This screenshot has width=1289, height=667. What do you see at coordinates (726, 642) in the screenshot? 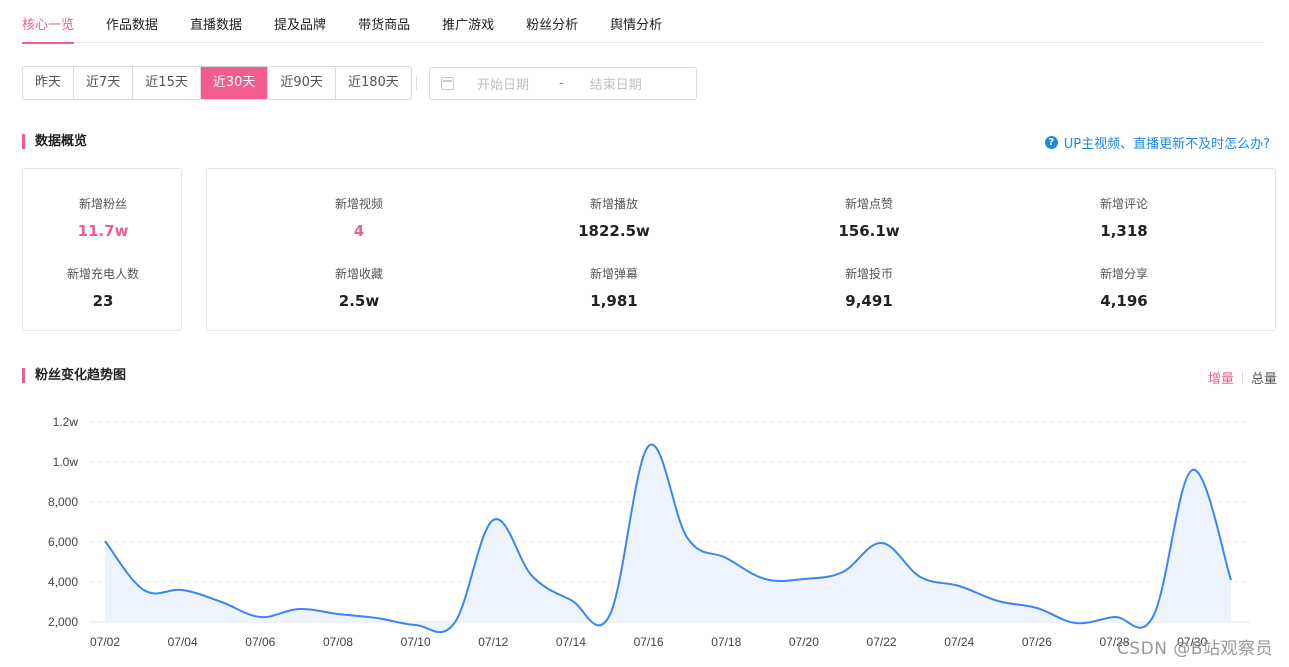
I see `x-tick-label: 07/18` at bounding box center [726, 642].